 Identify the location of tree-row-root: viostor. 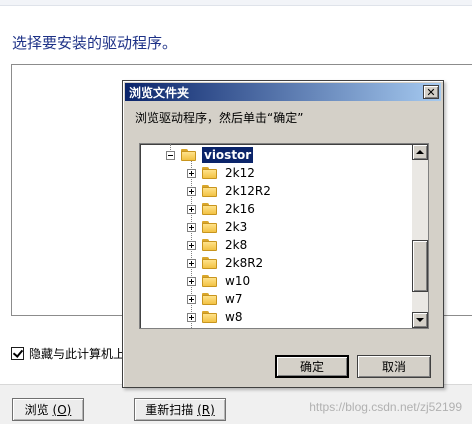
(210, 155).